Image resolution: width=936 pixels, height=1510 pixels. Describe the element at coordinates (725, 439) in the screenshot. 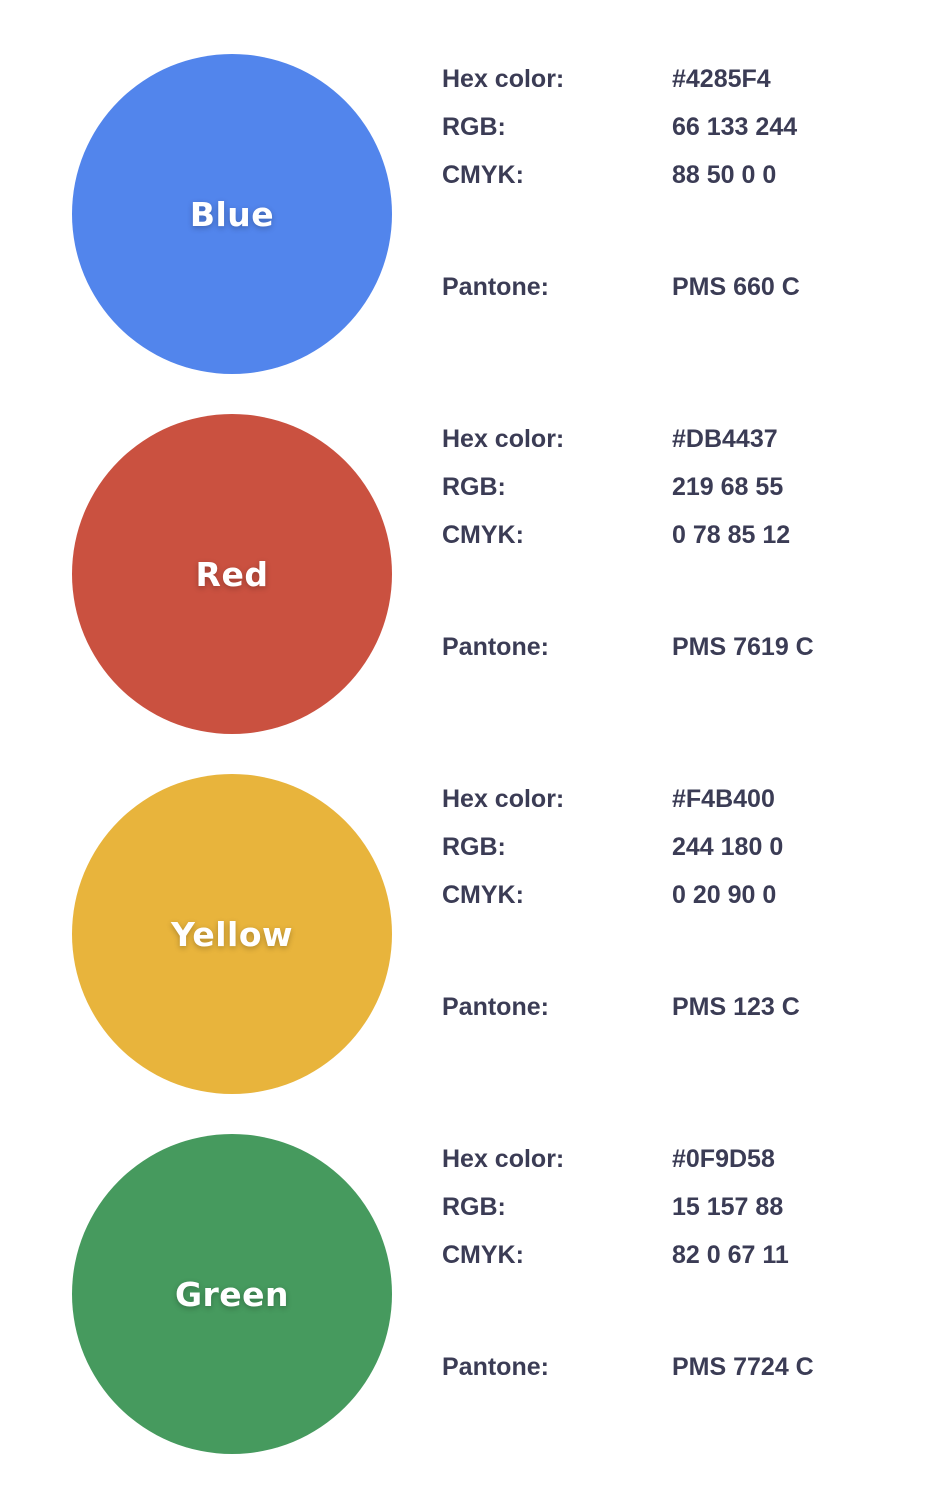

I see `hex-value: #DB4437` at that location.